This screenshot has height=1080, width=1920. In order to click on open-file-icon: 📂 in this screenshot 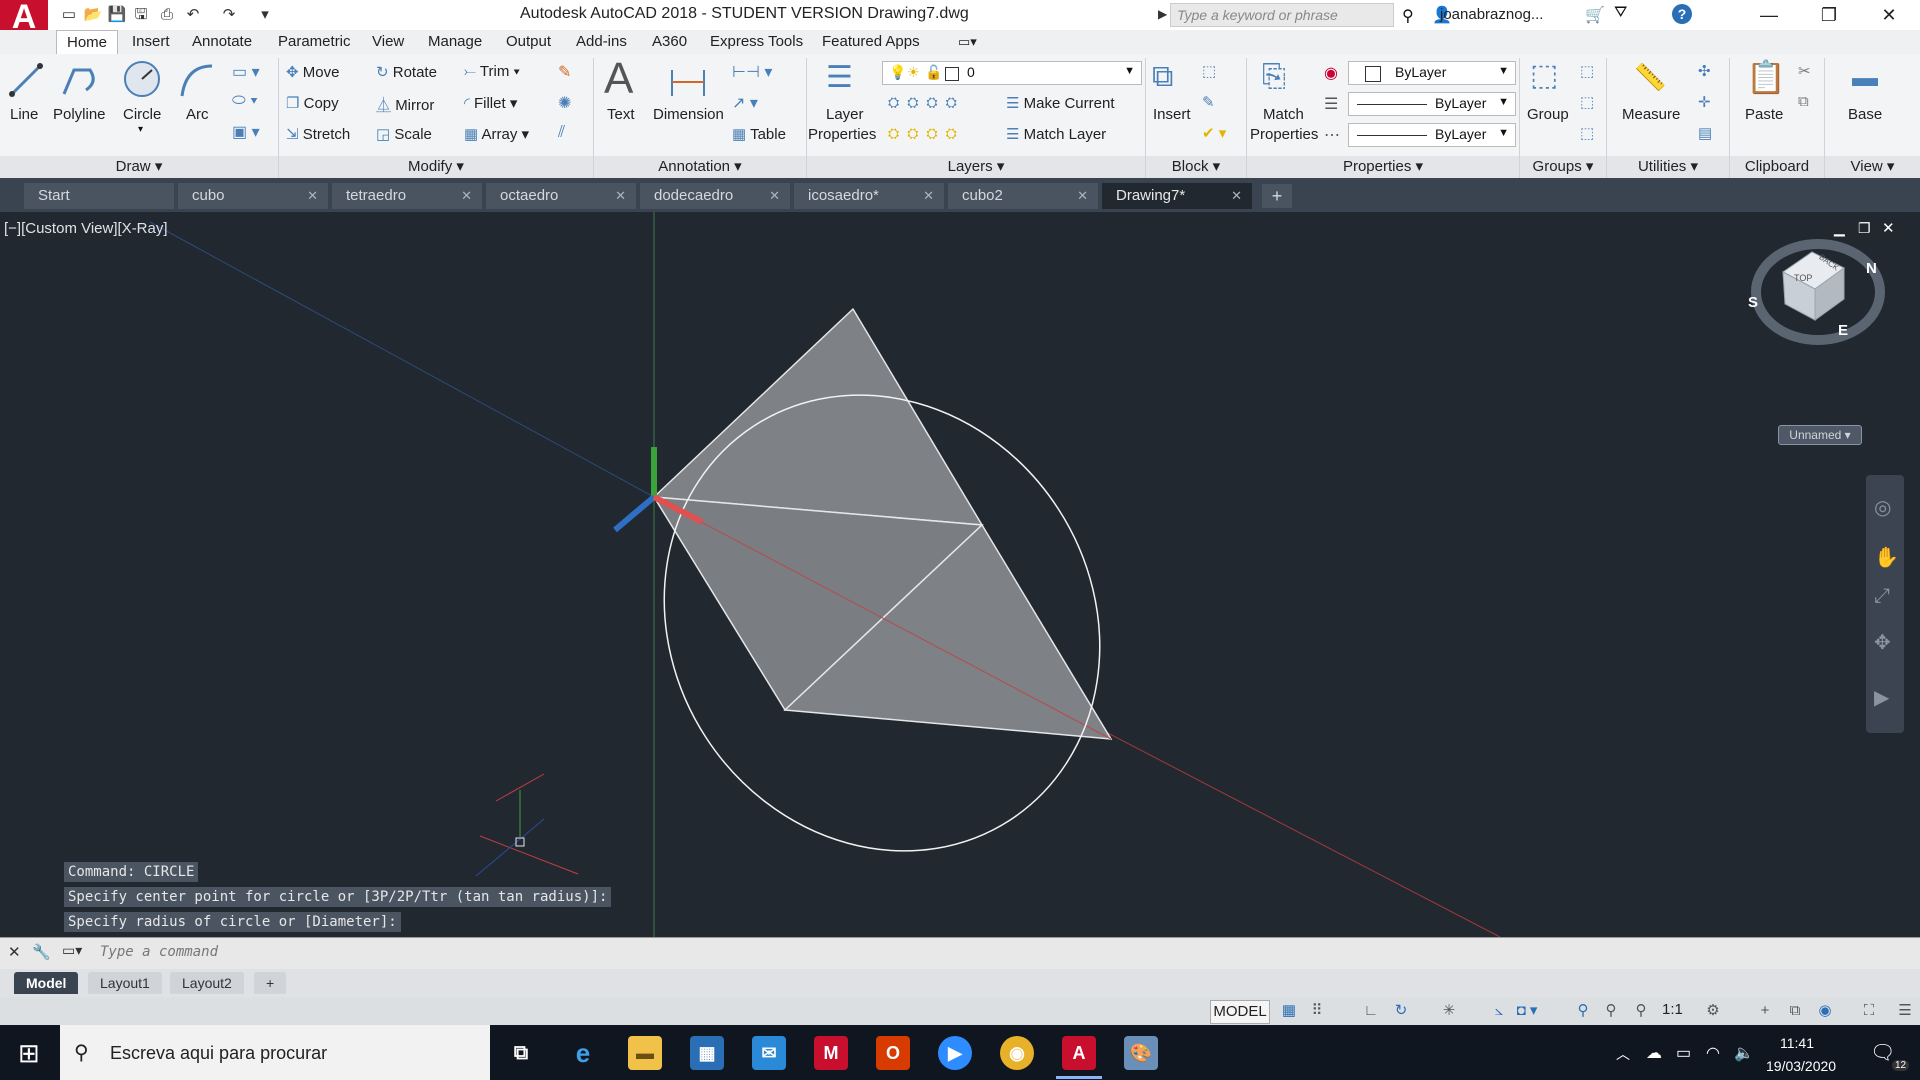, I will do `click(93, 15)`.